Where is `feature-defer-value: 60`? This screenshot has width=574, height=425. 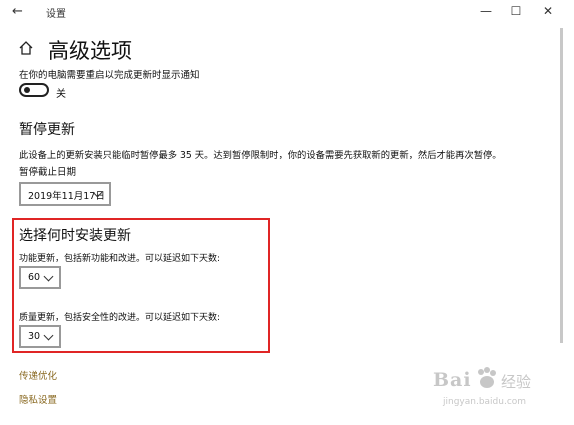 feature-defer-value: 60 is located at coordinates (34, 277).